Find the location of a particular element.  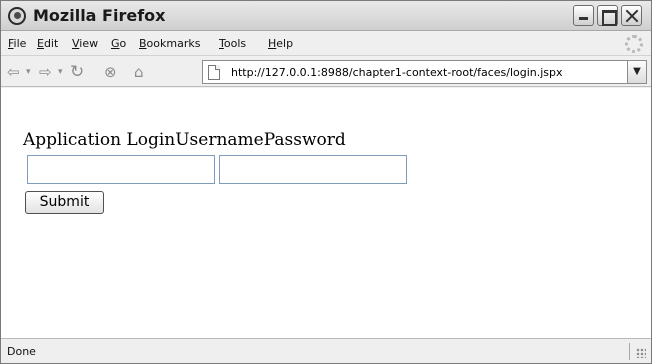

username-input is located at coordinates (121, 169).